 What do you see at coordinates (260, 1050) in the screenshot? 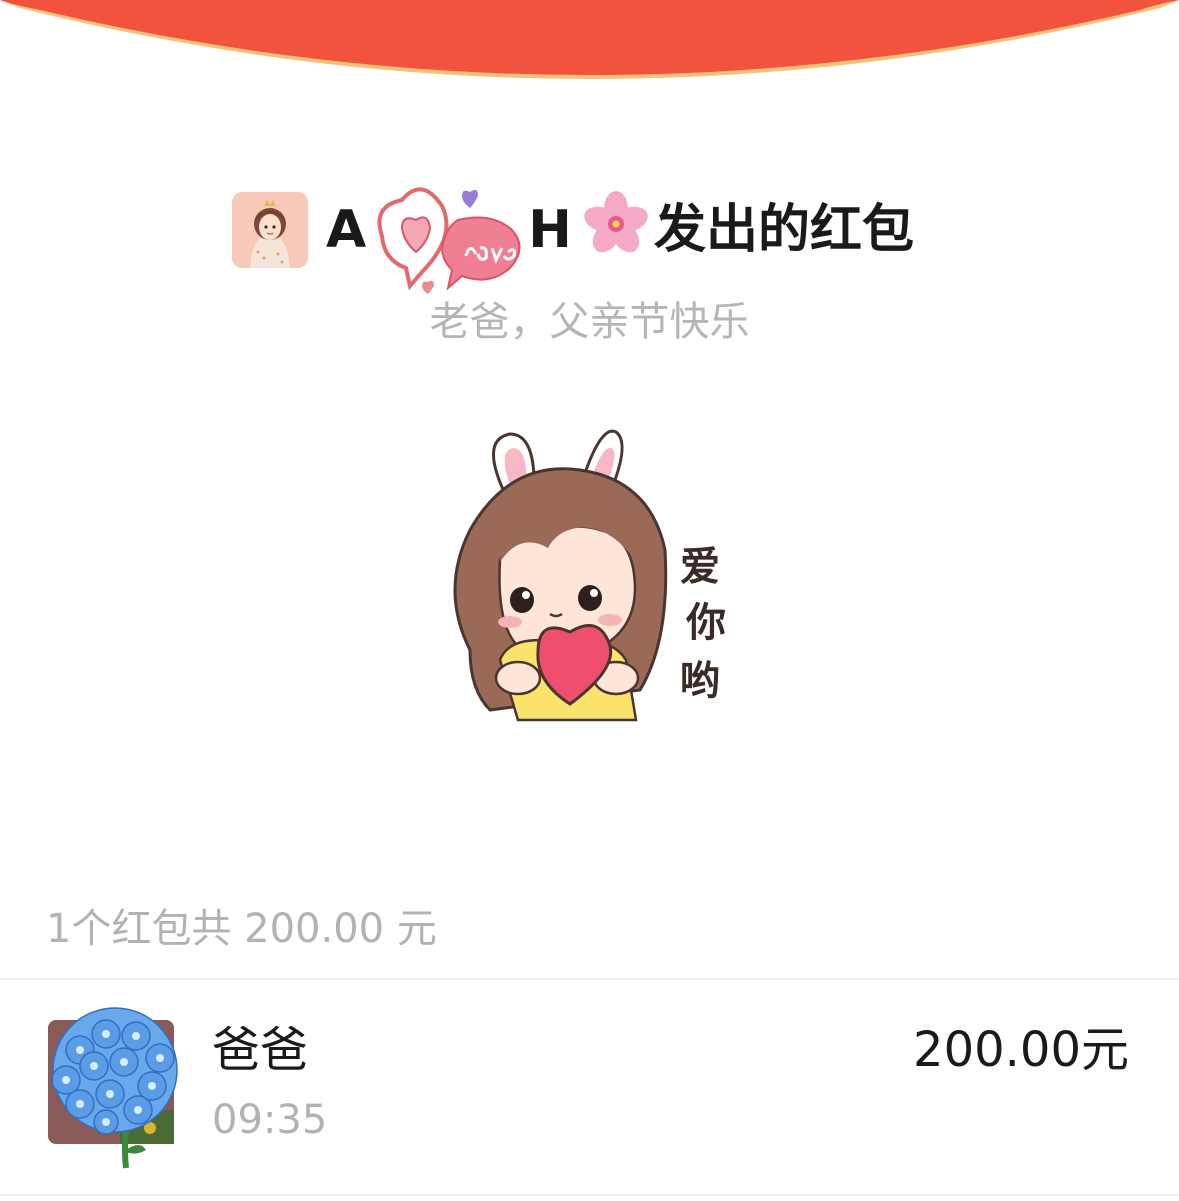
I see `receiver-name: 爸爸` at bounding box center [260, 1050].